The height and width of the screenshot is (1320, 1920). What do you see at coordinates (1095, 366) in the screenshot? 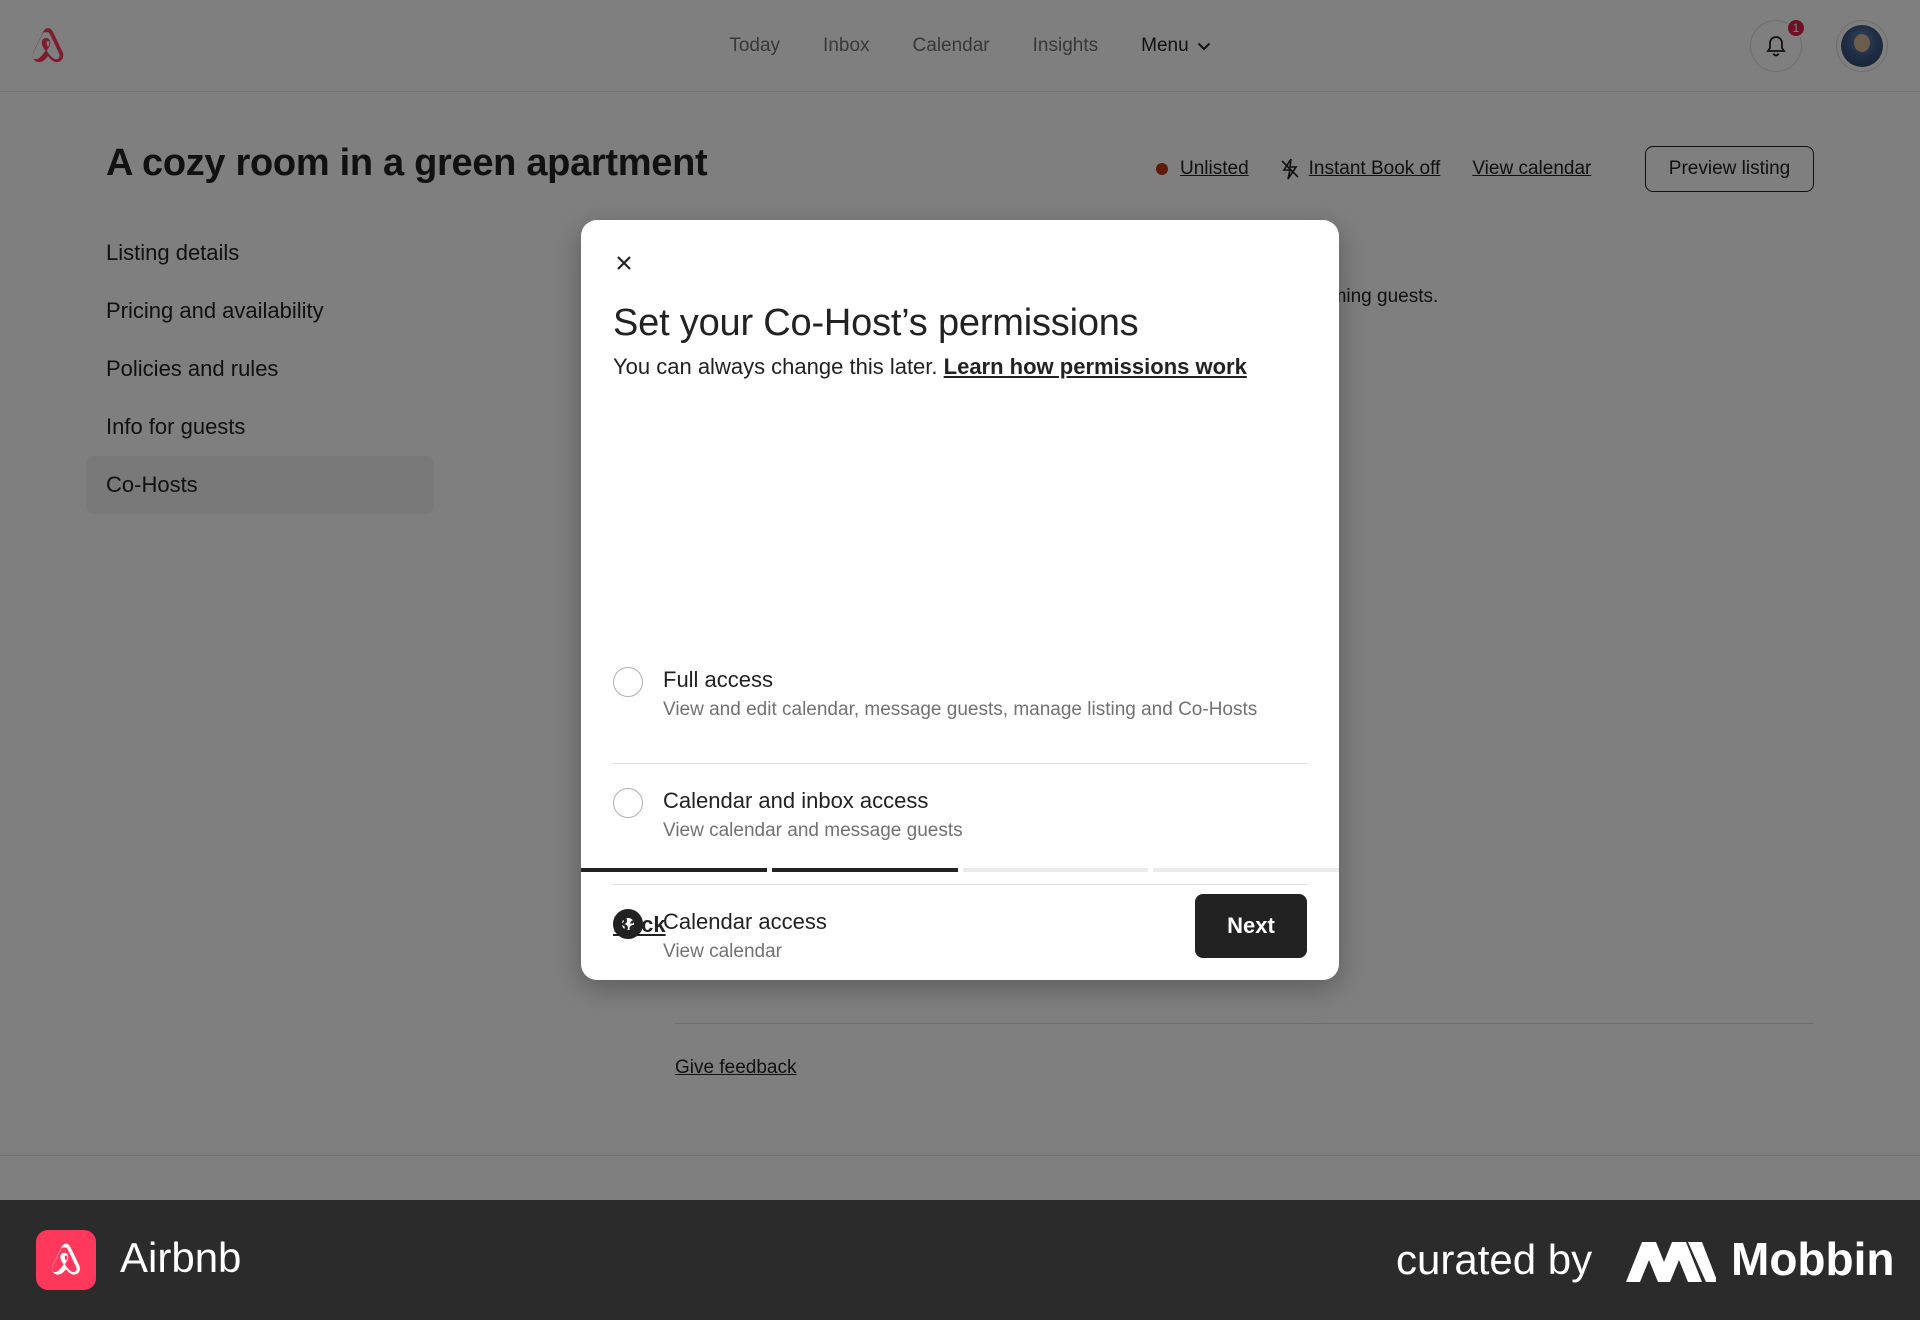
I see `learn-permissions-link: Learn how permissions work` at bounding box center [1095, 366].